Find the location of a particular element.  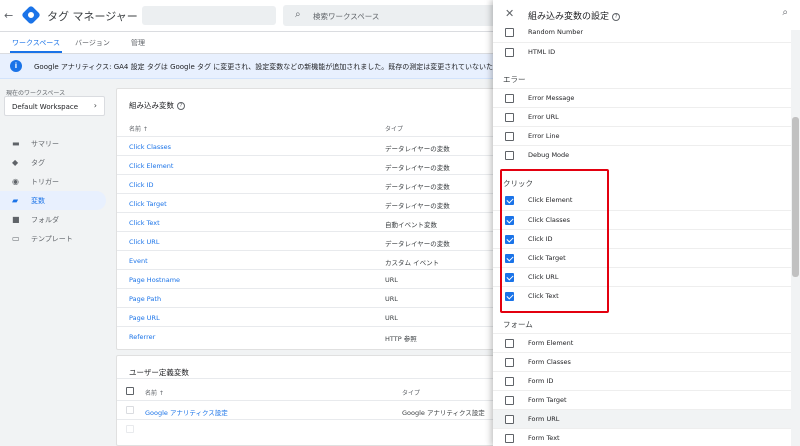

variable-name-link: Click Text is located at coordinates (144, 223).